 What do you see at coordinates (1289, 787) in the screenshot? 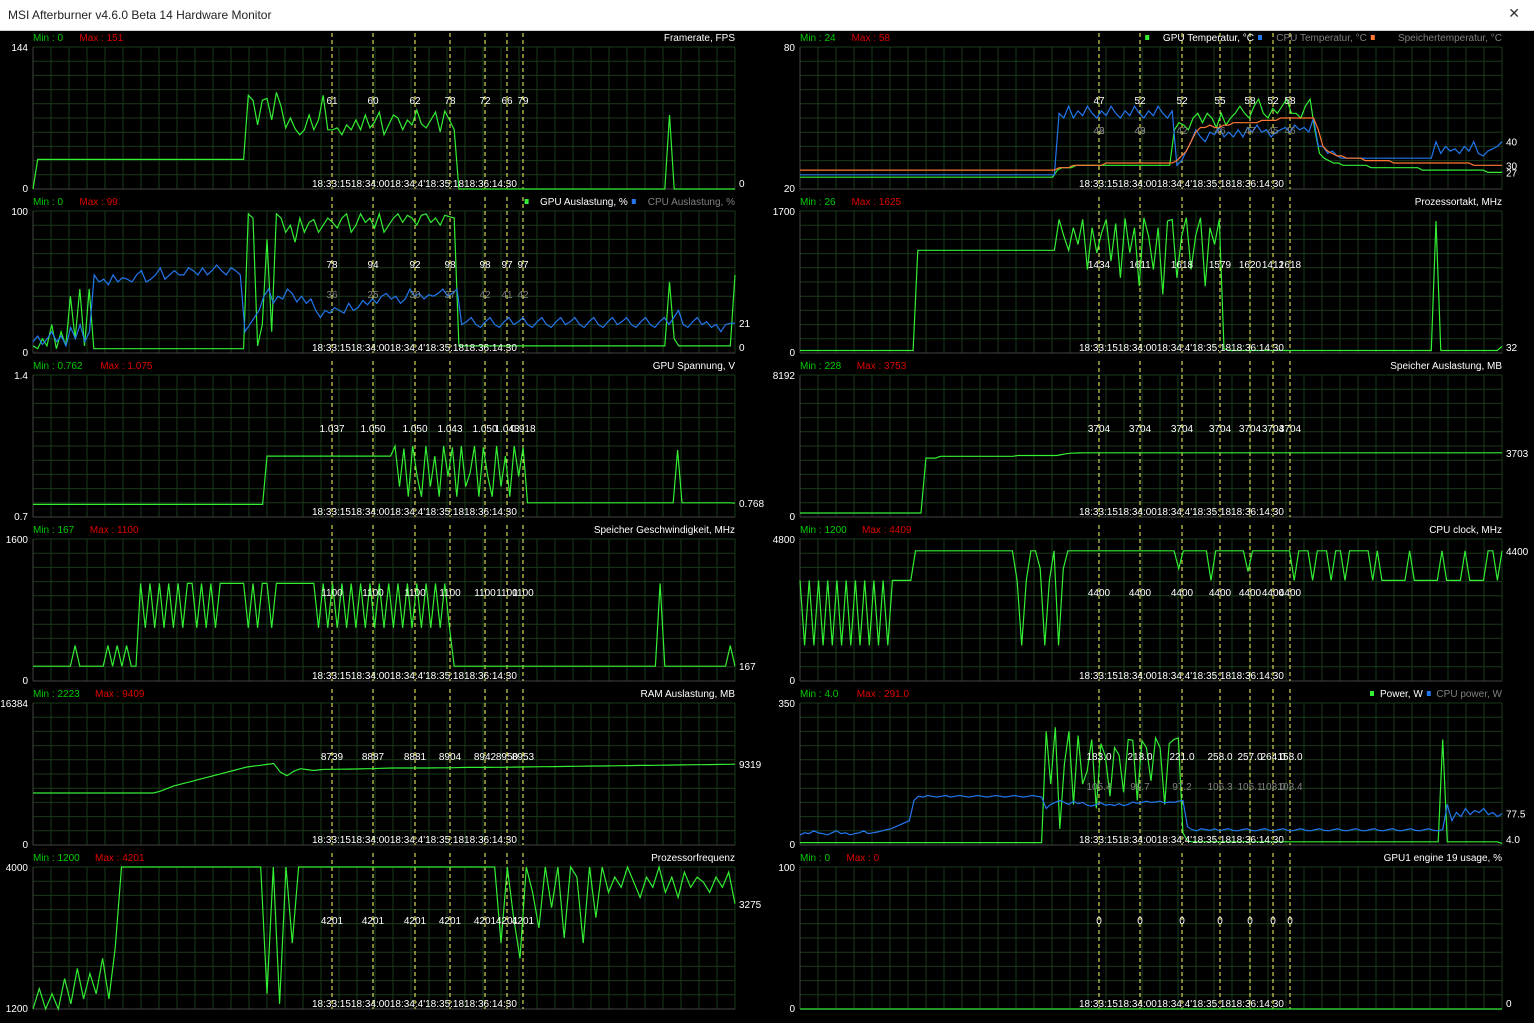
I see `marker-value-label: 108.4` at bounding box center [1289, 787].